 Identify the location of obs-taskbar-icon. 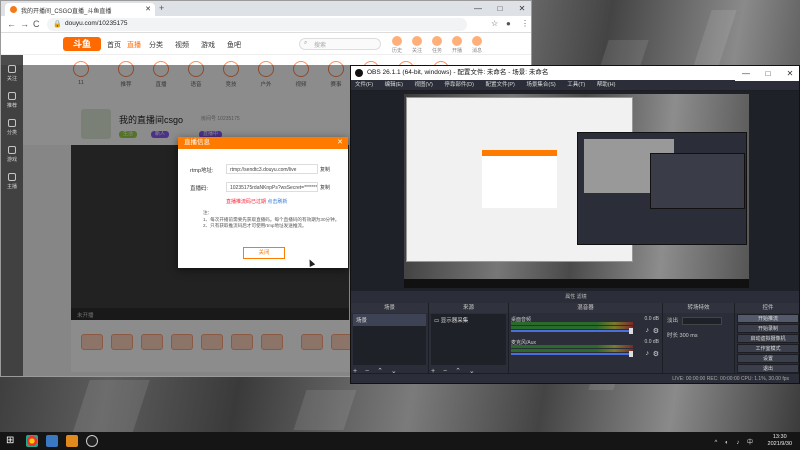
(92, 441).